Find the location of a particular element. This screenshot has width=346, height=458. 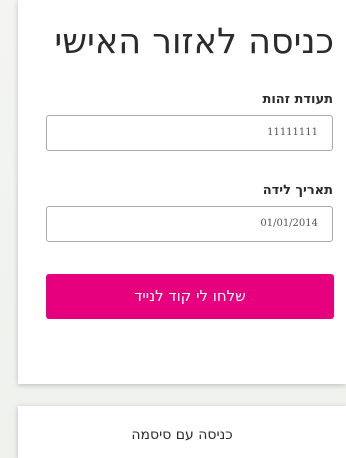

send-code-button: שלחו לי קוד לנייד is located at coordinates (190, 296).